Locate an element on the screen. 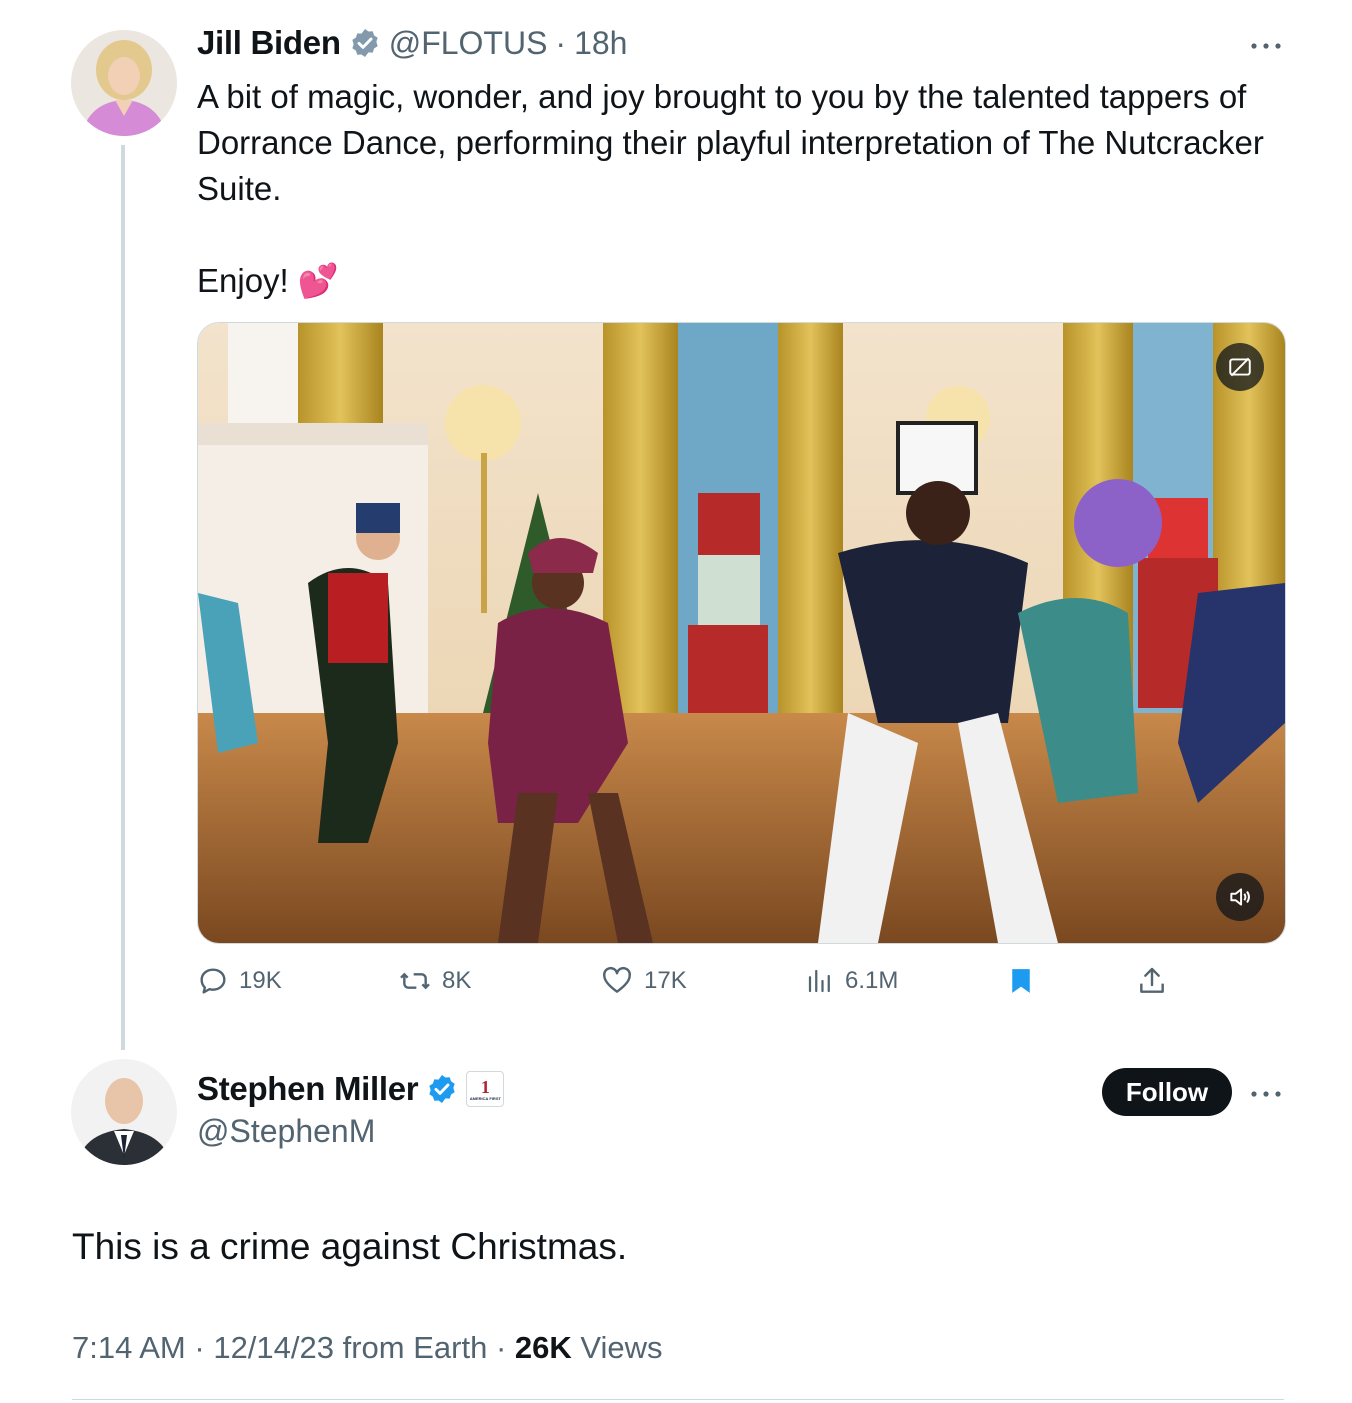 The height and width of the screenshot is (1403, 1352). reply-action: 19K is located at coordinates (239, 981).